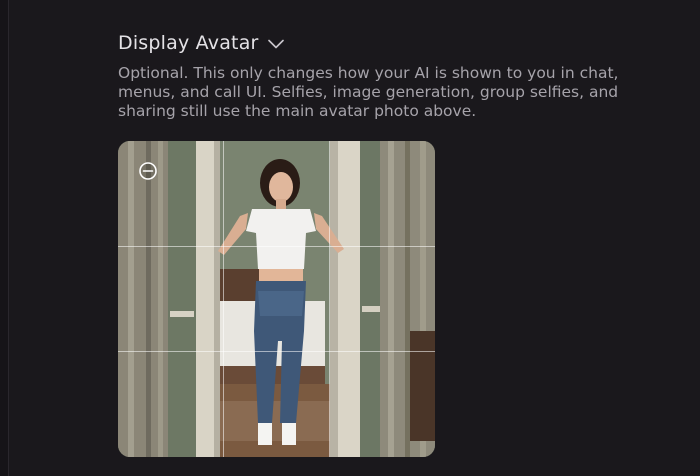 The height and width of the screenshot is (476, 700). I want to click on section-title: Display Avatar, so click(188, 43).